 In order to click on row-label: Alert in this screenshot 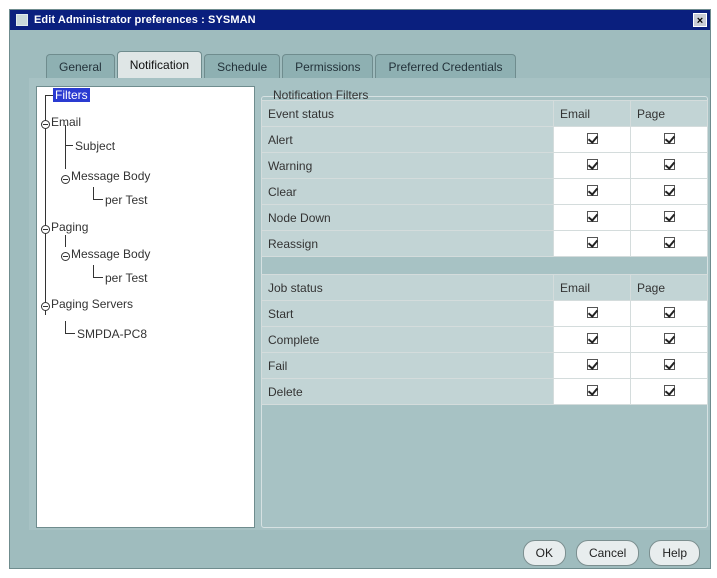, I will do `click(407, 139)`.